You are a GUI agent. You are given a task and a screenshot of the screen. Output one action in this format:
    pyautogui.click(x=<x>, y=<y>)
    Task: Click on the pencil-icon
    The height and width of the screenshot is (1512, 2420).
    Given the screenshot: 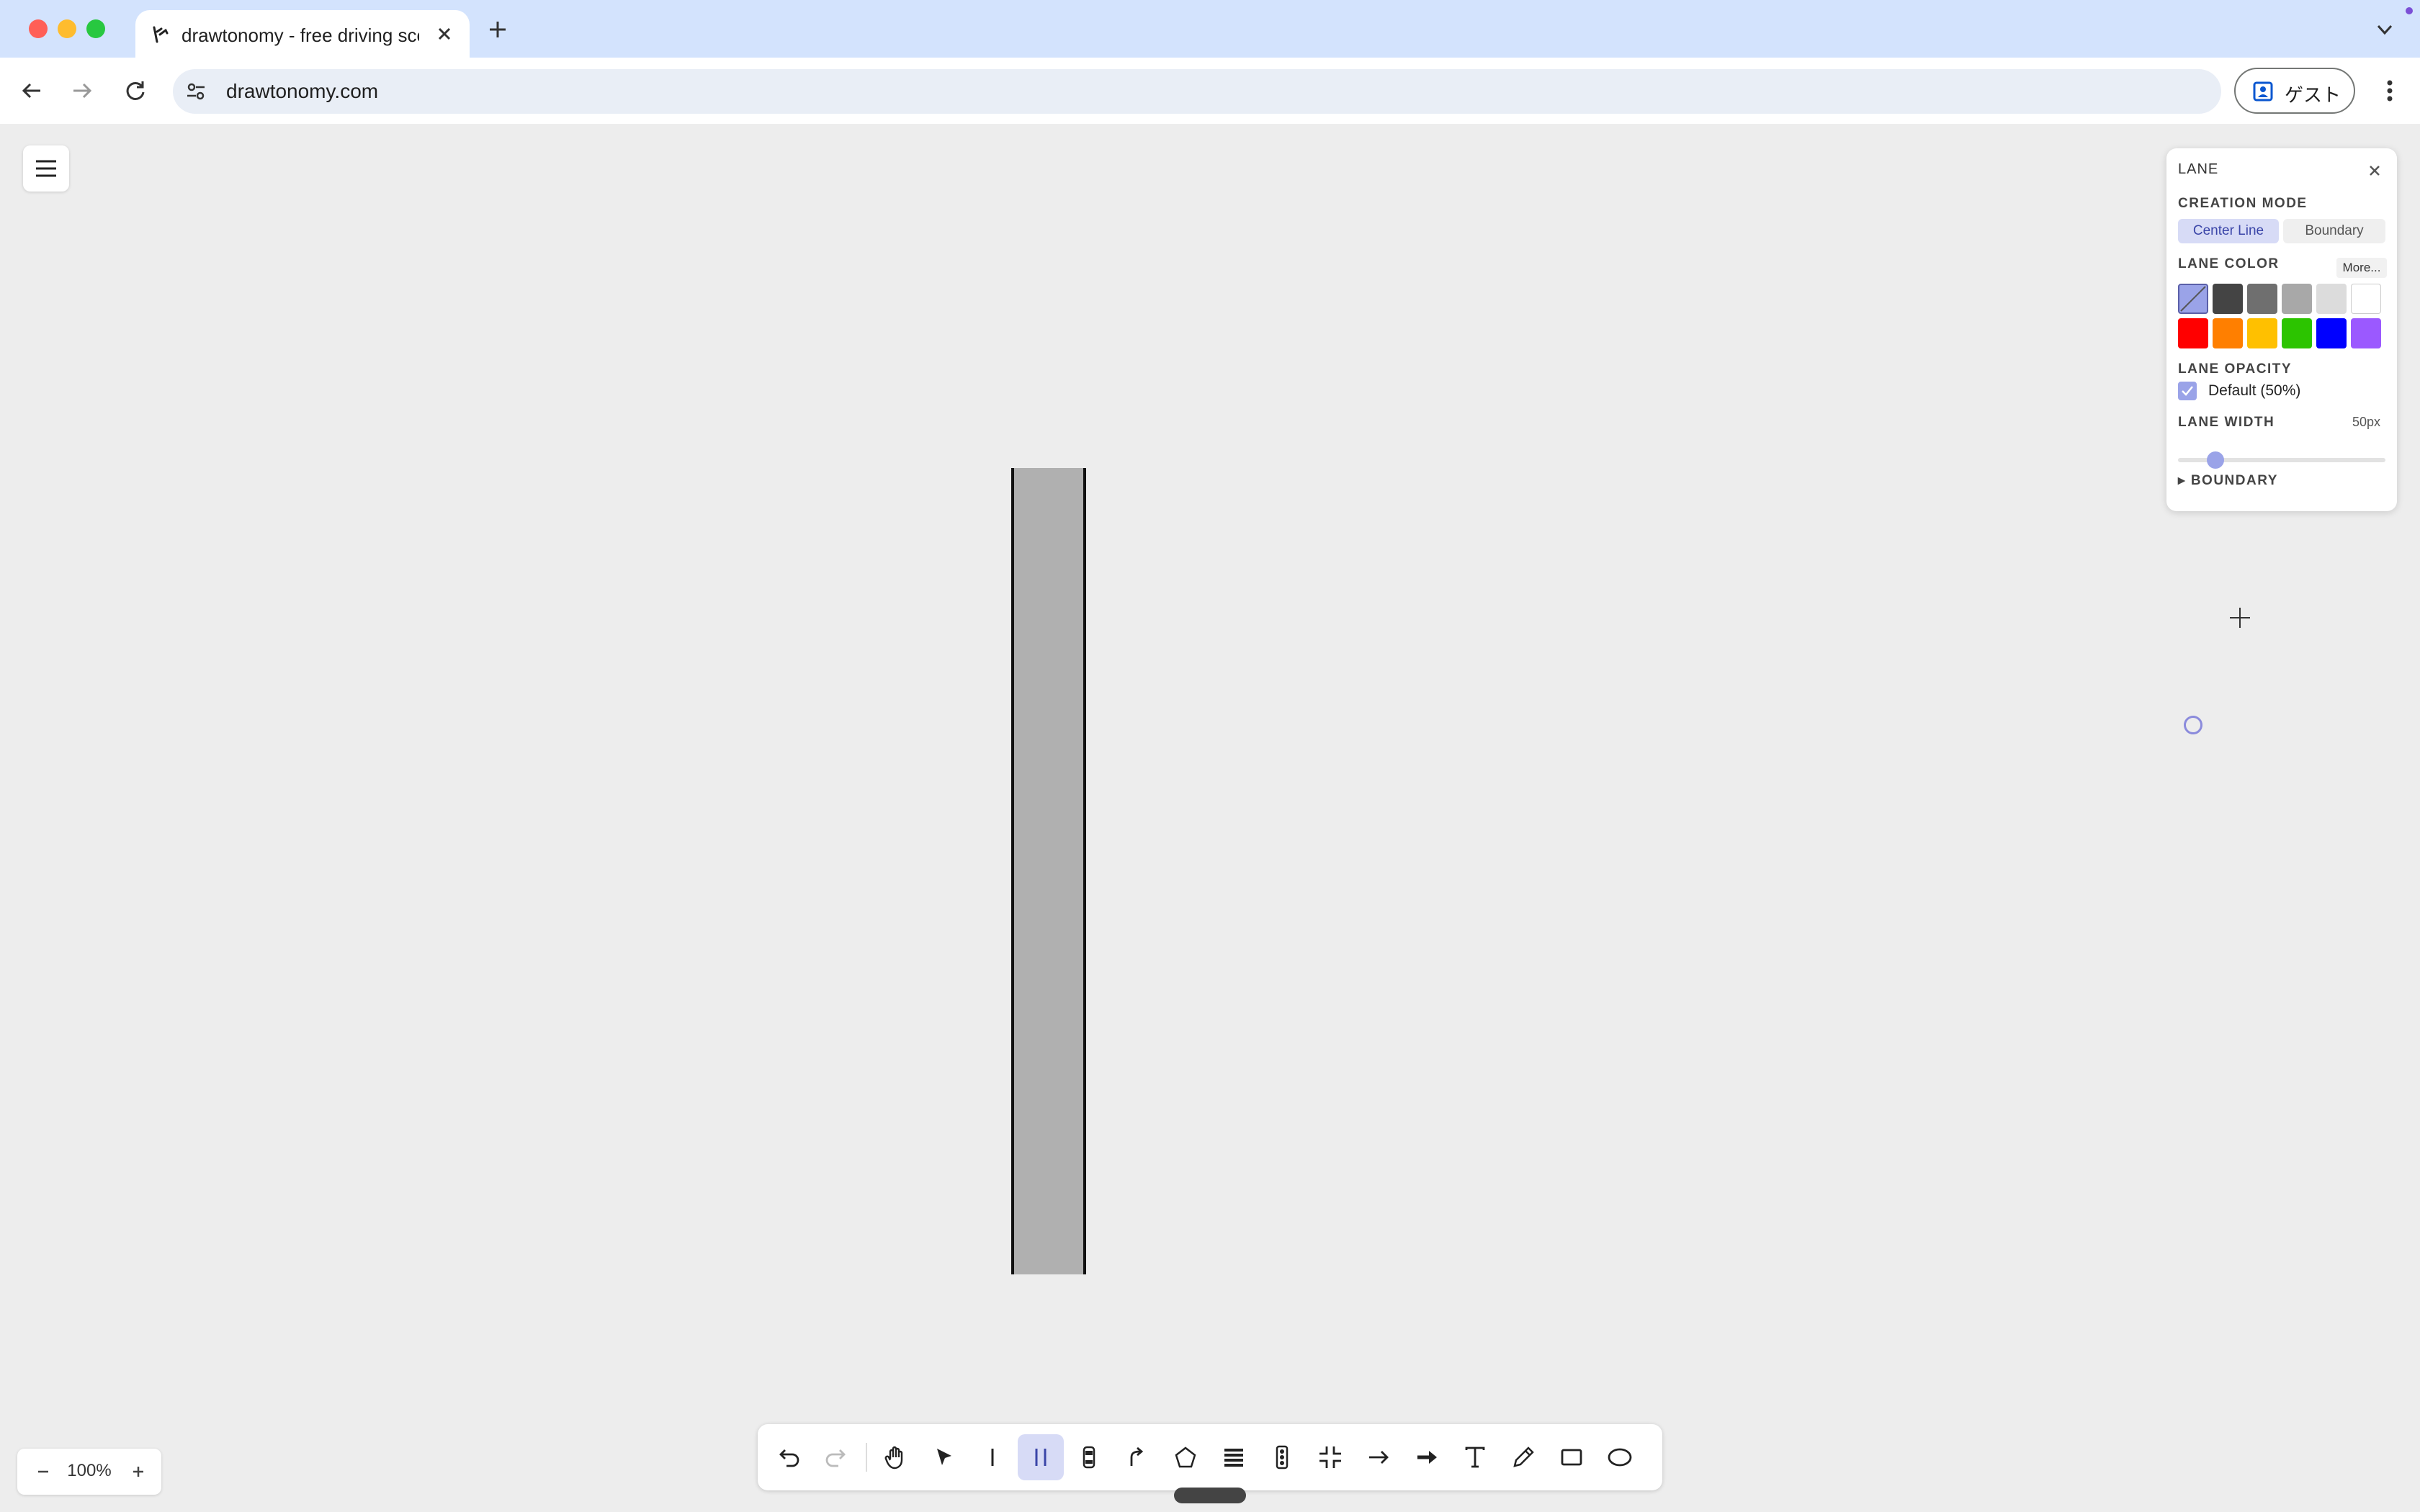 What is the action you would take?
    pyautogui.click(x=1524, y=1456)
    